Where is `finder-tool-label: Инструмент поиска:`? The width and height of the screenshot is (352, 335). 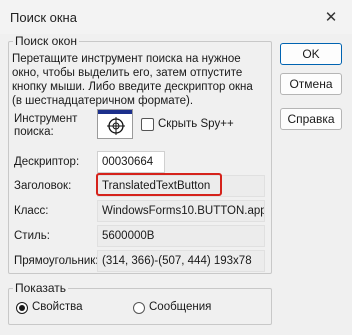 finder-tool-label: Инструмент поиска: is located at coordinates (46, 125).